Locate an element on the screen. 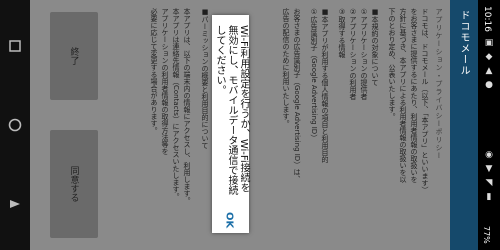 This screenshot has height=250, width=500. recent-apps-icon is located at coordinates (15, 46).